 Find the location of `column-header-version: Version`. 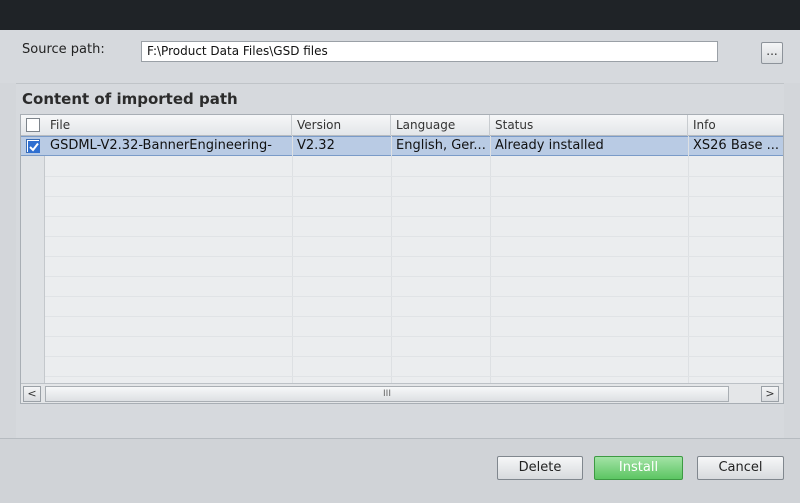

column-header-version: Version is located at coordinates (341, 125).